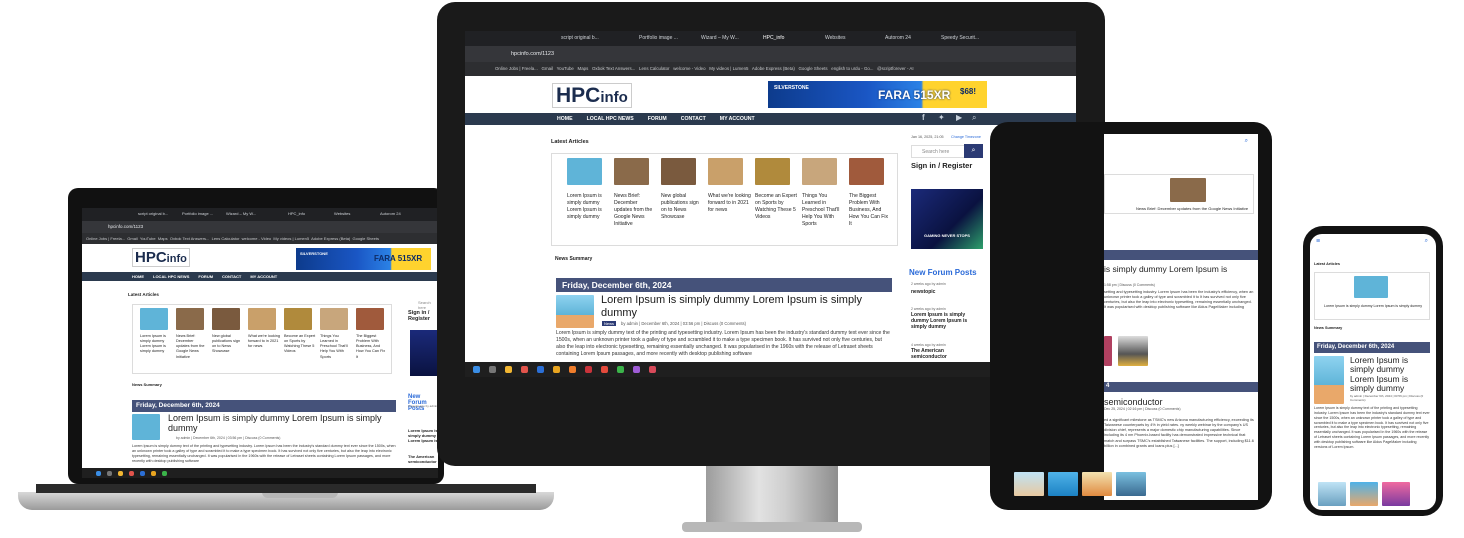 Image resolution: width=1464 pixels, height=538 pixels. What do you see at coordinates (592, 96) in the screenshot?
I see `monitor-site-logo: HPCinfo` at bounding box center [592, 96].